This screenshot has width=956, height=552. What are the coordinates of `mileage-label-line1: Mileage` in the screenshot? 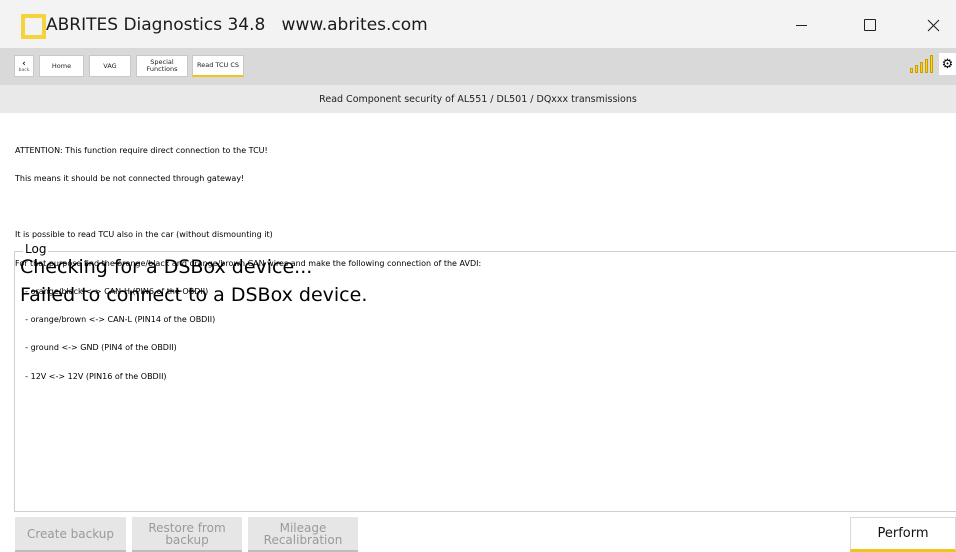 It's located at (303, 527).